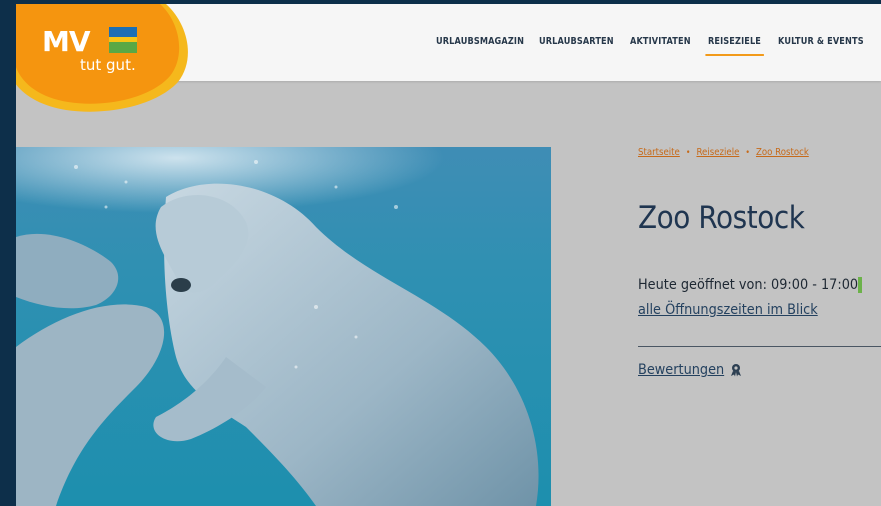 This screenshot has height=506, width=881. What do you see at coordinates (66, 41) in the screenshot?
I see `logo-brand: MV` at bounding box center [66, 41].